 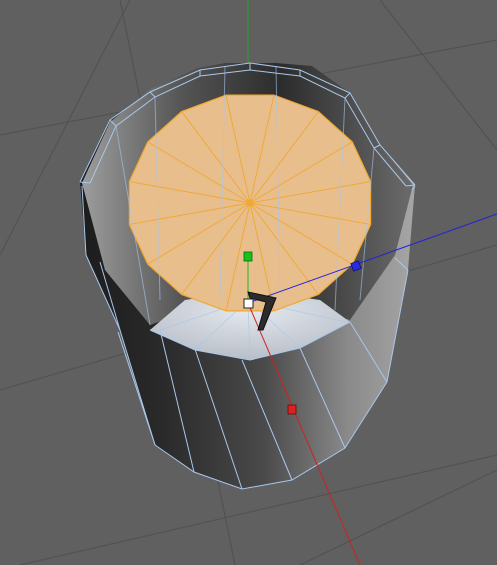 I want to click on top-cap-center-vertex, so click(x=250, y=203).